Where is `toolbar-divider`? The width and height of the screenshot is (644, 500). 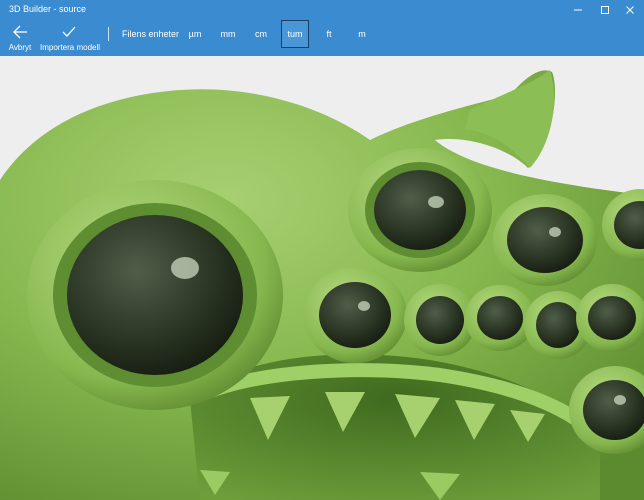 toolbar-divider is located at coordinates (108, 34).